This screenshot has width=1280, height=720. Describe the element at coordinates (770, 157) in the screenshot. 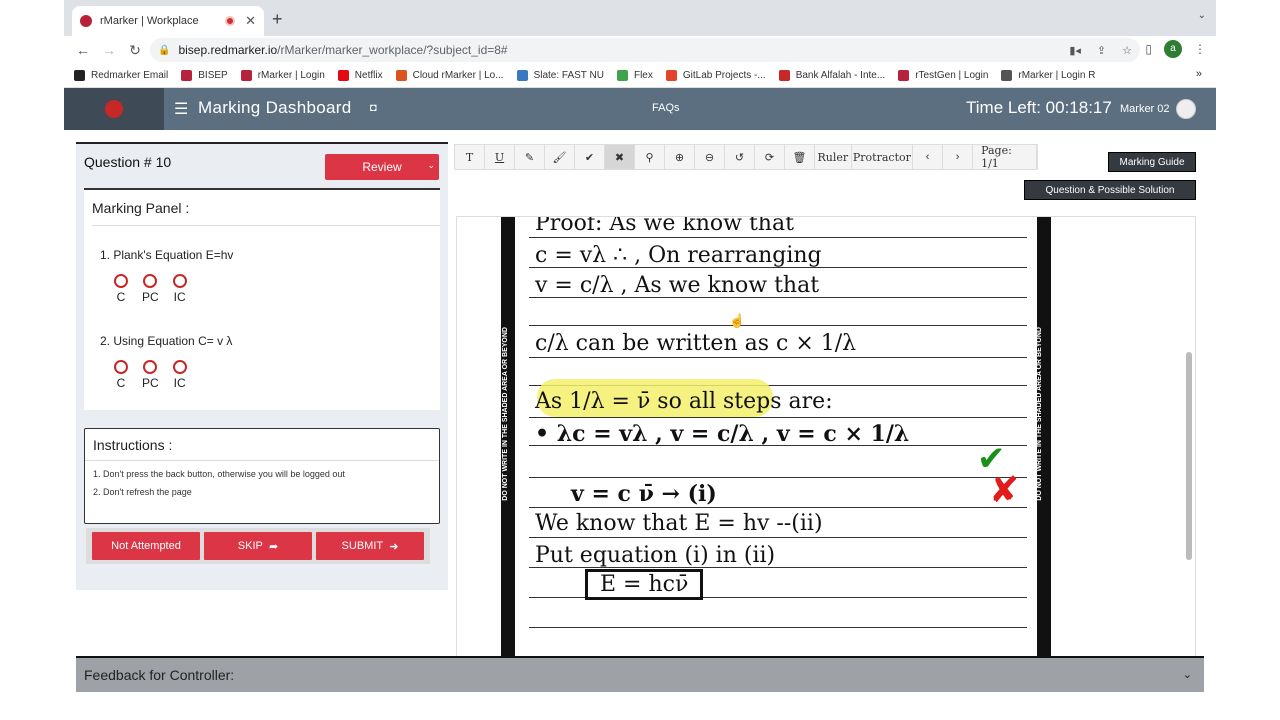

I see `refresh-icon: ⟳` at that location.